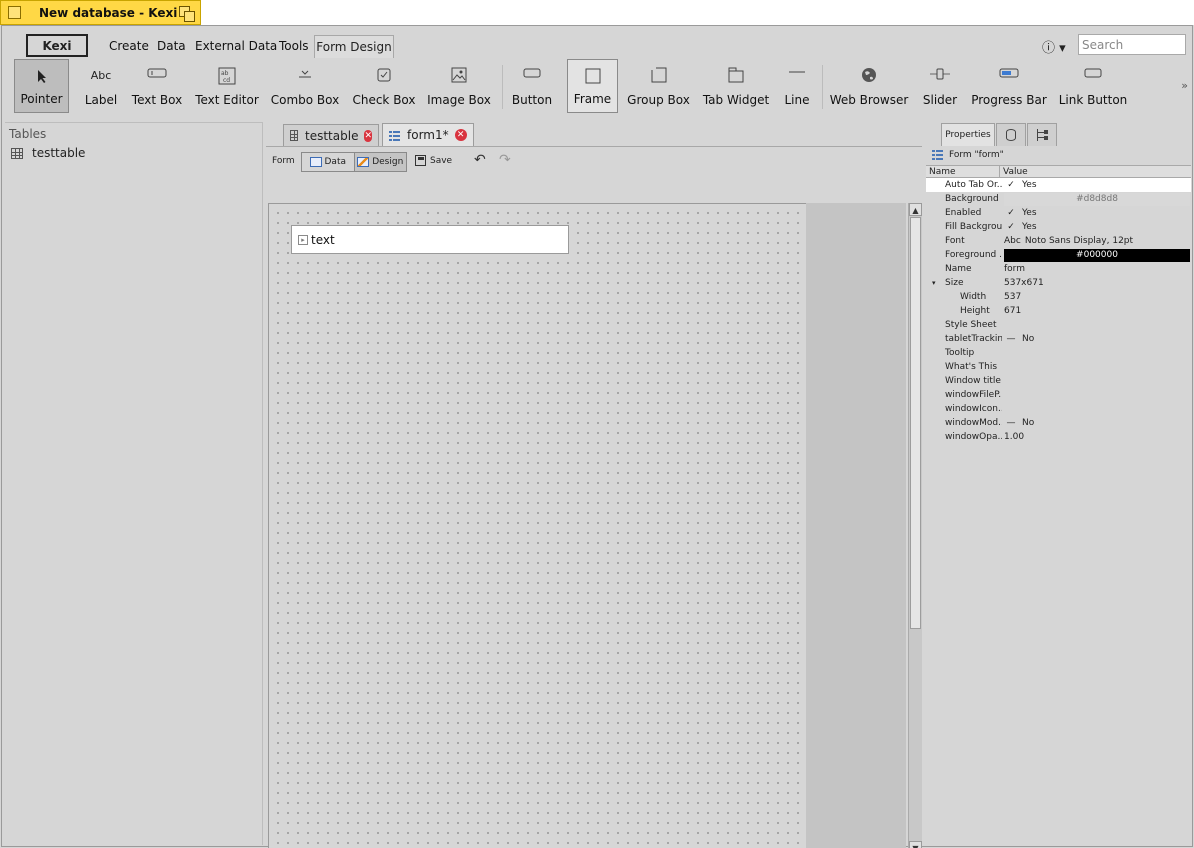  I want to click on property-row: Height 671, so click(1058, 311).